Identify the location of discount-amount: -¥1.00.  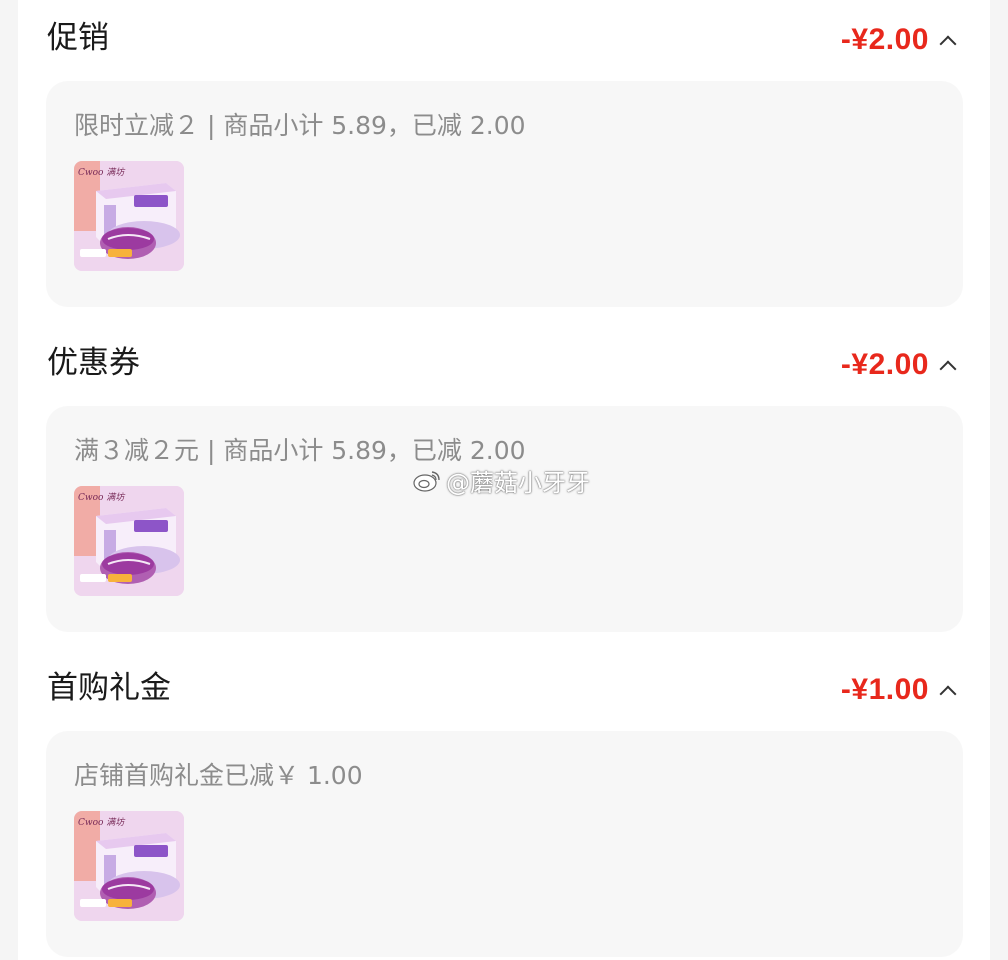
(884, 689).